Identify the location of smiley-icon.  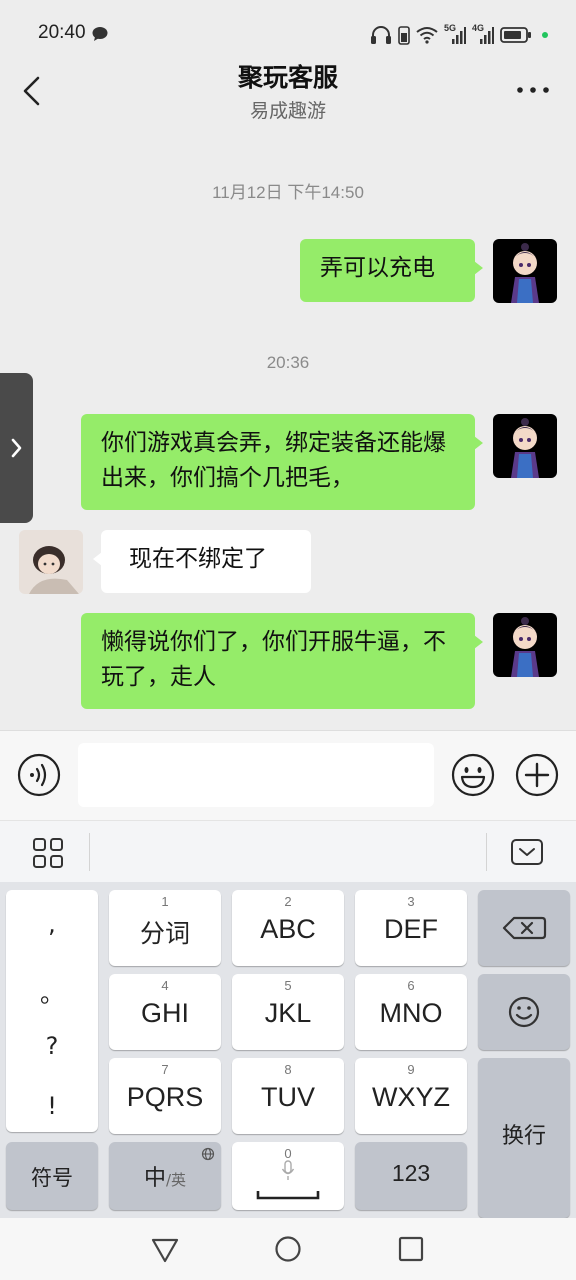
(524, 1012).